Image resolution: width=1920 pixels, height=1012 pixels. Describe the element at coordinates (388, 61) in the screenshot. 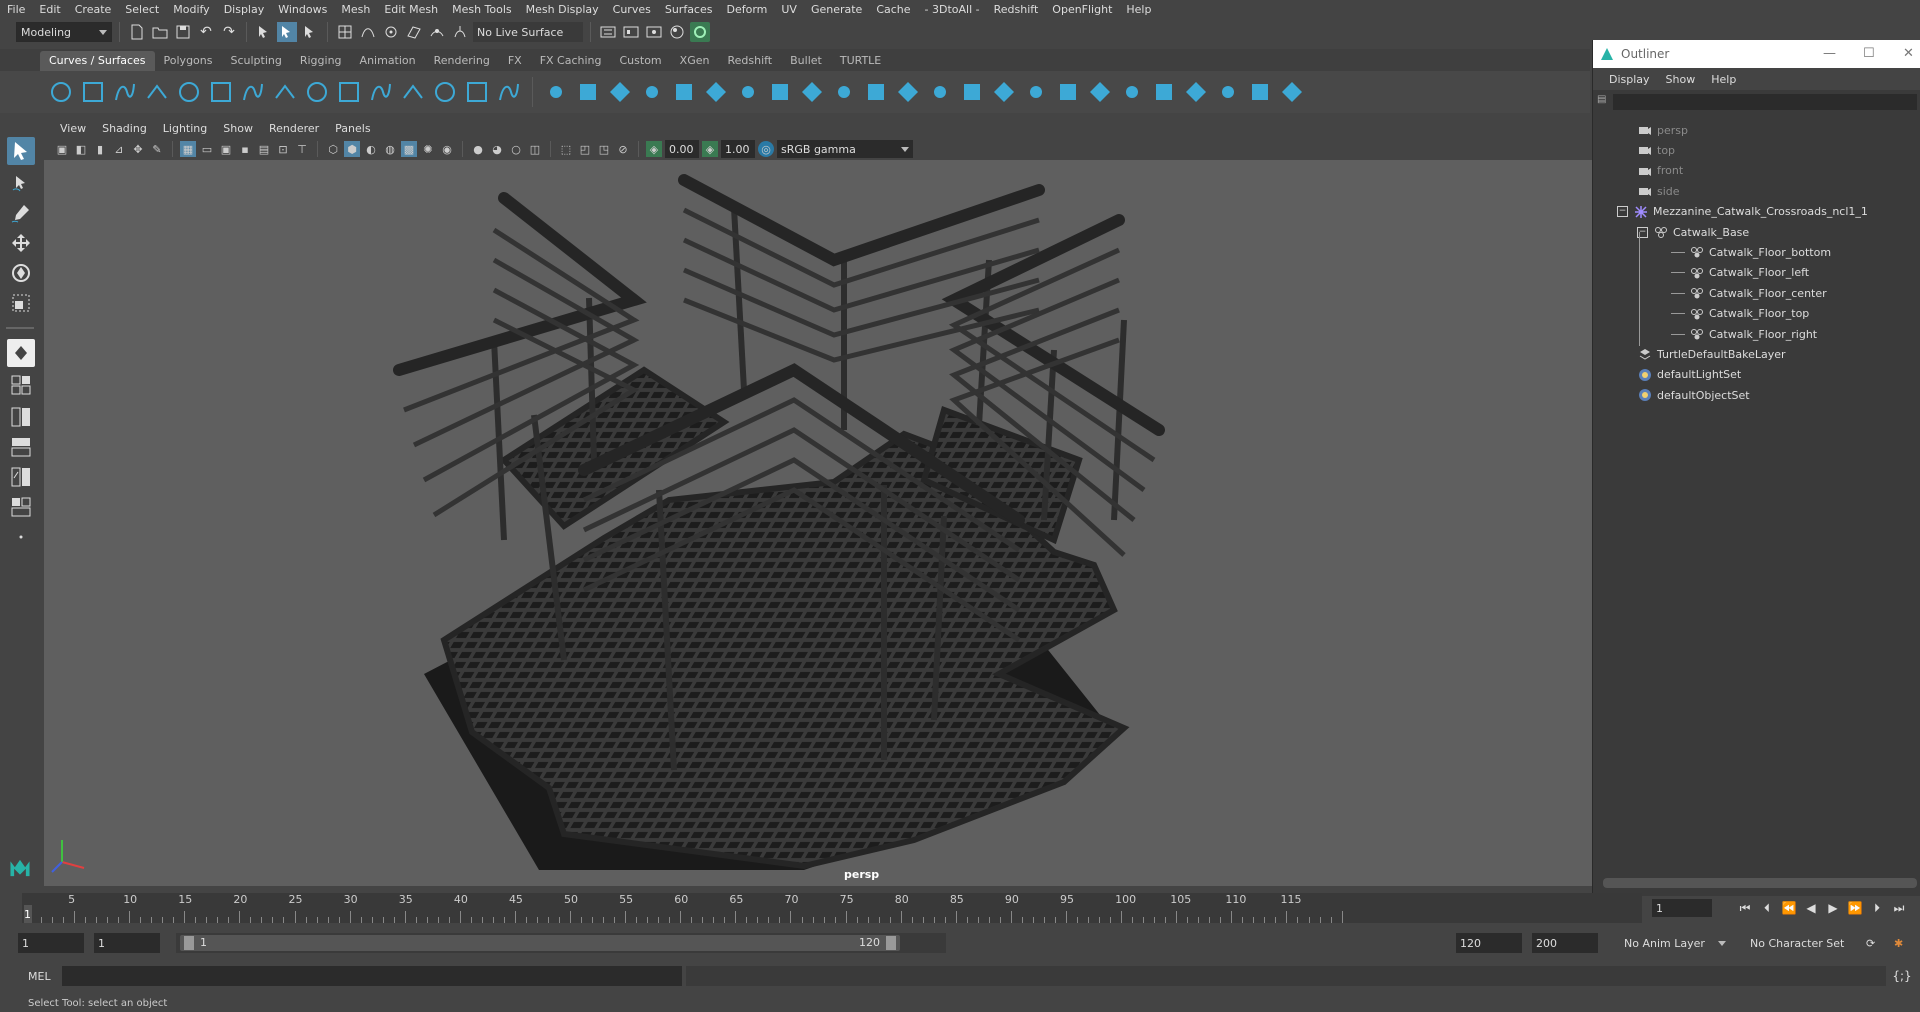

I see `shelf-tab-animation: Animation` at that location.